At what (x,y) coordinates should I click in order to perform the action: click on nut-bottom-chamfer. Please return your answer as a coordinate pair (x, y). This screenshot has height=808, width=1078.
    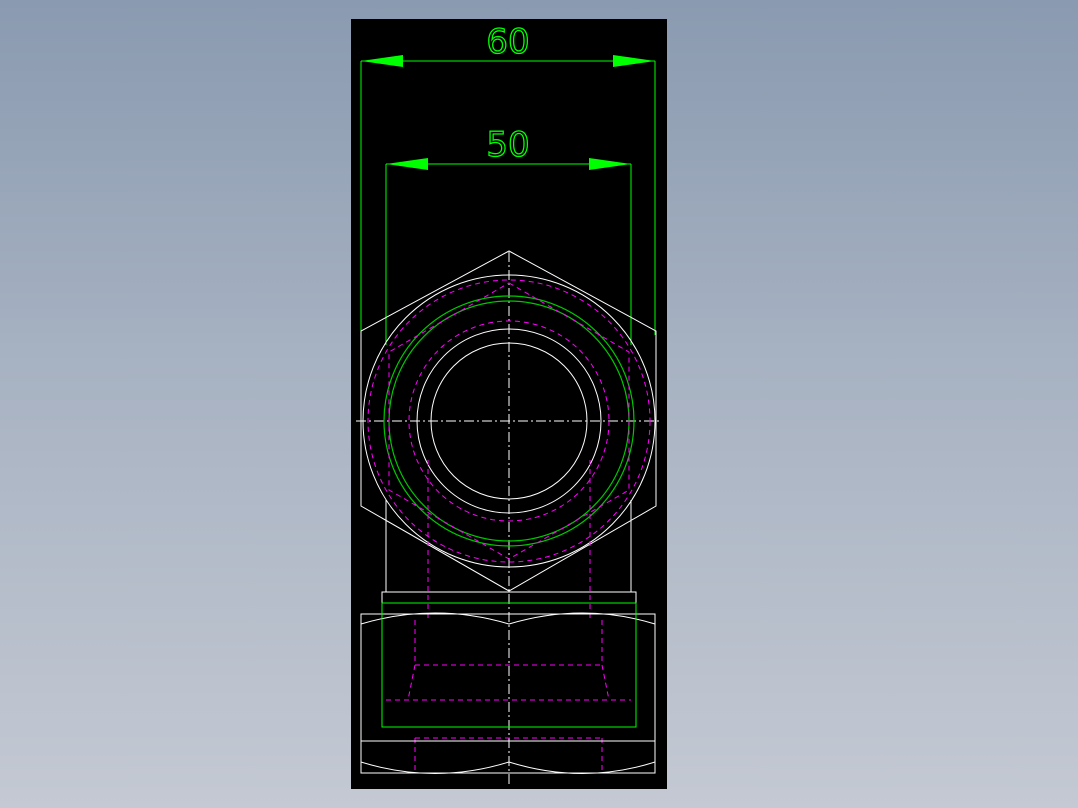
    Looking at the image, I should click on (508, 767).